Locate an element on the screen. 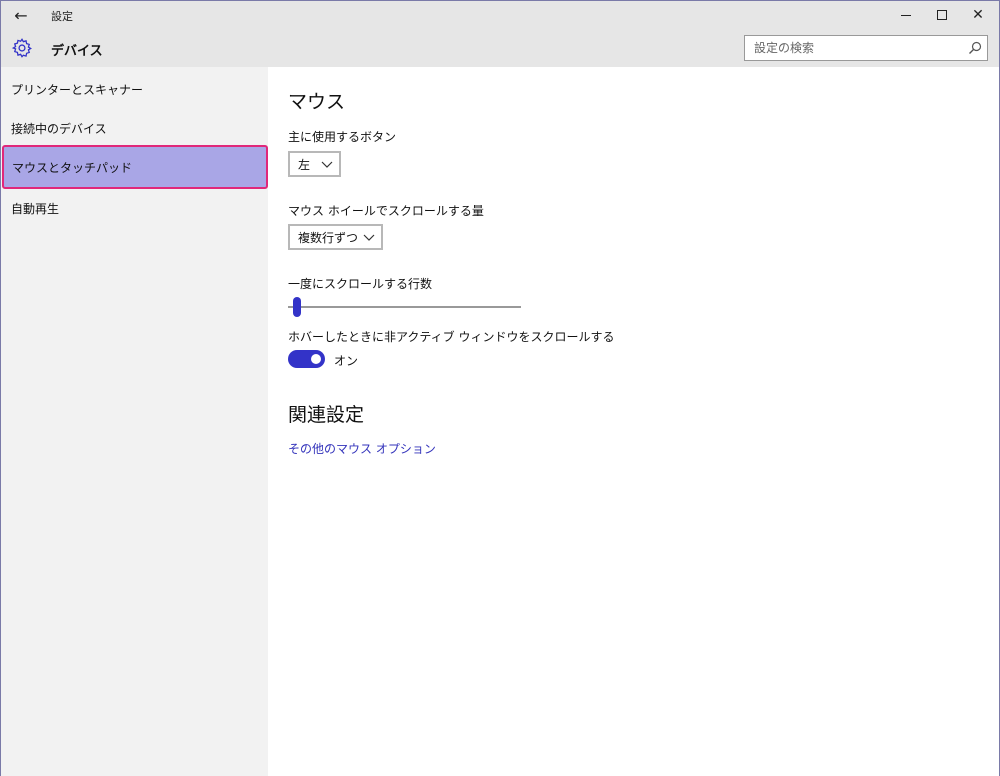  sidebar-item-connected-devices: 接続中のデバイス is located at coordinates (134, 128).